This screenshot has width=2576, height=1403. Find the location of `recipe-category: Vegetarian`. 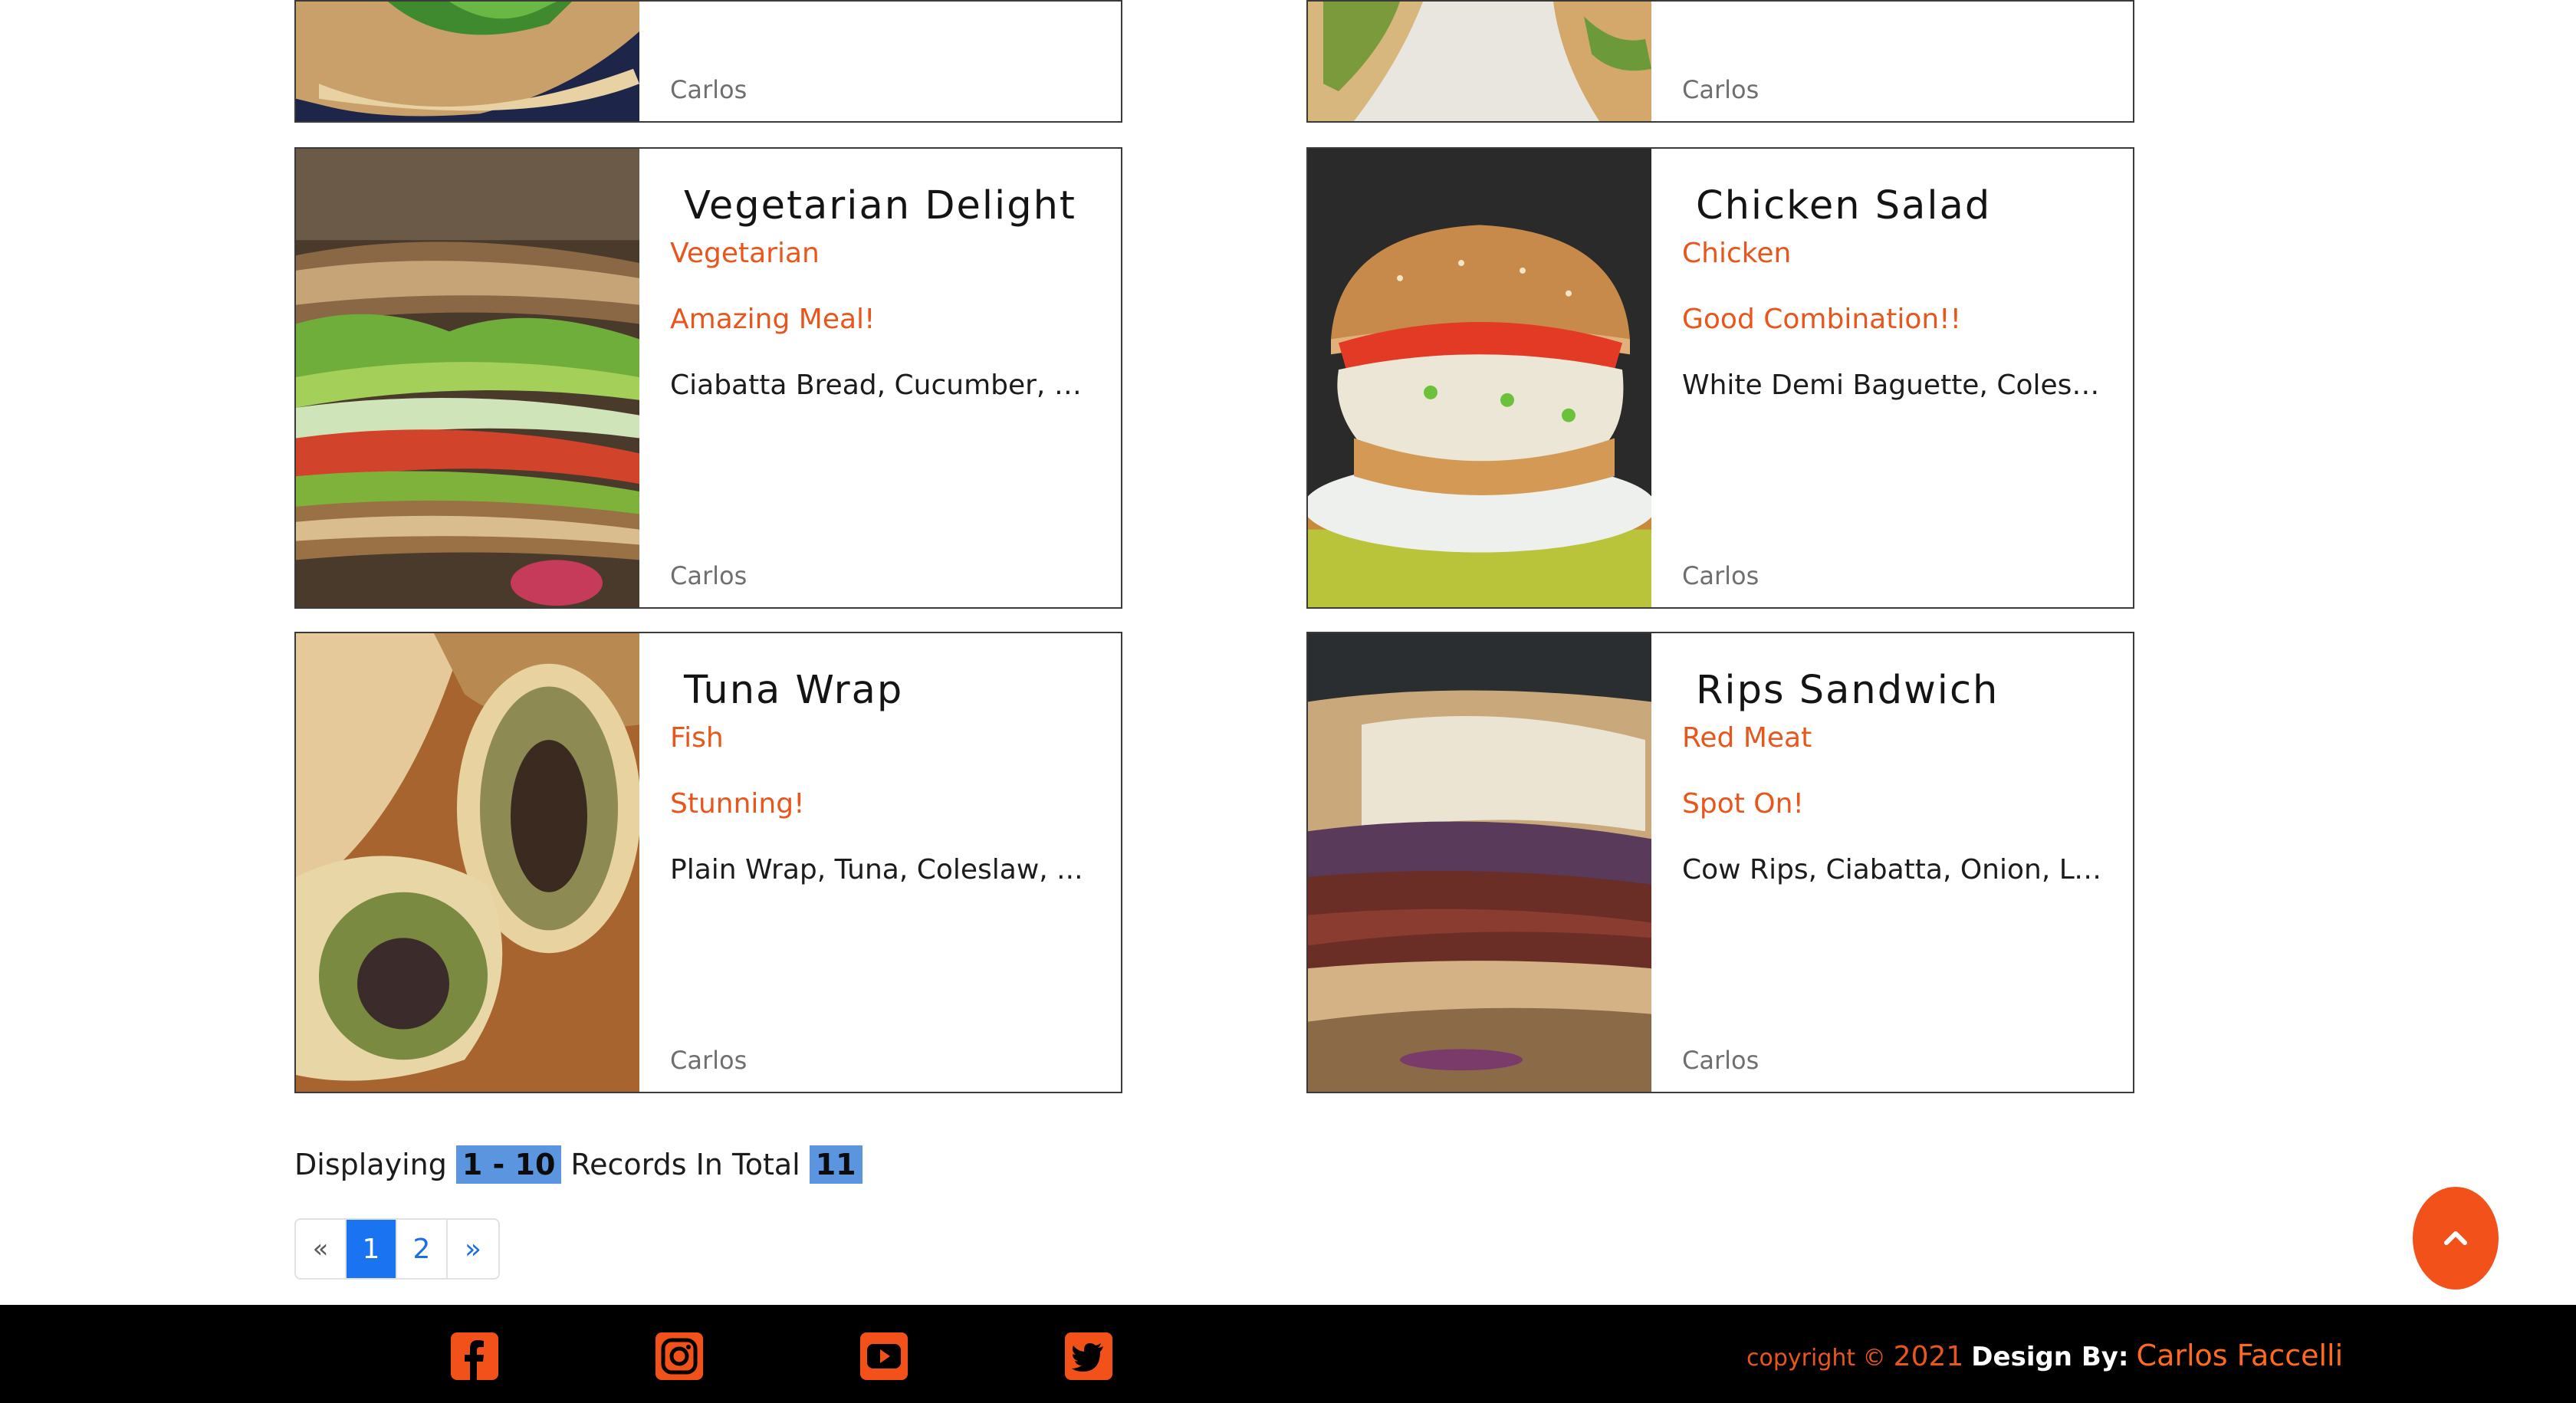

recipe-category: Vegetarian is located at coordinates (745, 254).